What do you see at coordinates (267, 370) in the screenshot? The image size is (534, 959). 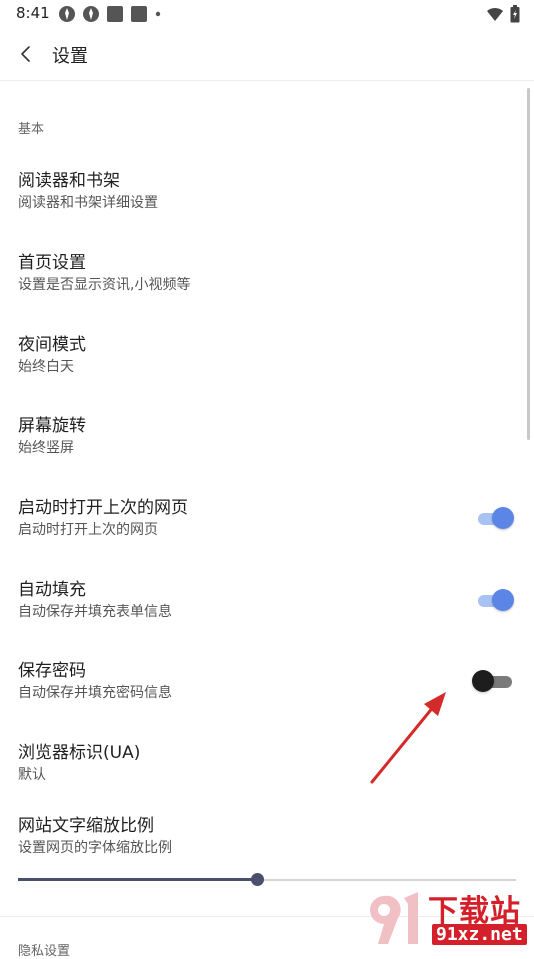 I see `setting-night-mode: 夜间模式 始终白天` at bounding box center [267, 370].